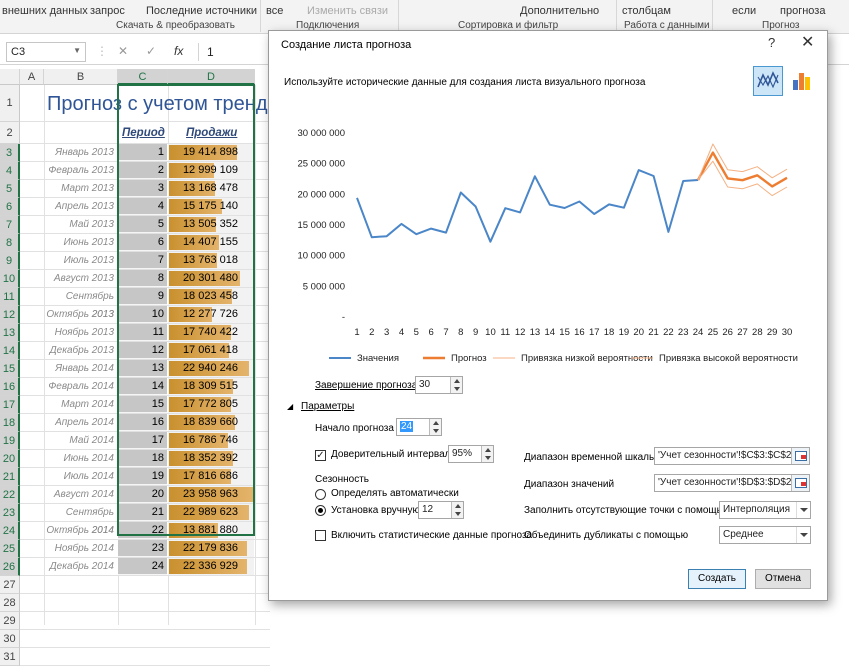  Describe the element at coordinates (768, 81) in the screenshot. I see `line-chart-button` at that location.